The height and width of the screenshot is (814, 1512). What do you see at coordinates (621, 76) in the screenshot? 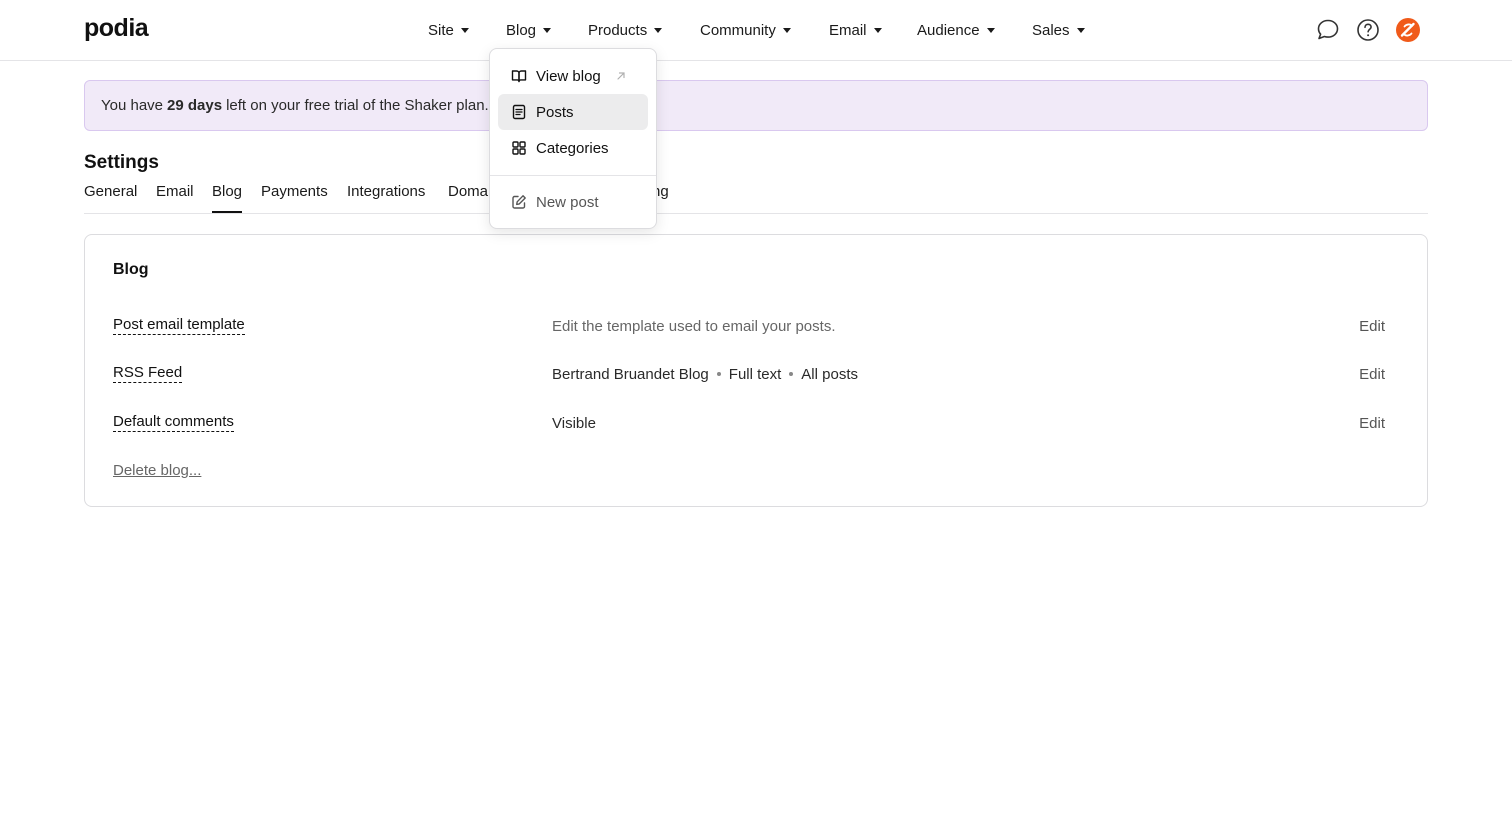
I see `external-link-icon` at bounding box center [621, 76].